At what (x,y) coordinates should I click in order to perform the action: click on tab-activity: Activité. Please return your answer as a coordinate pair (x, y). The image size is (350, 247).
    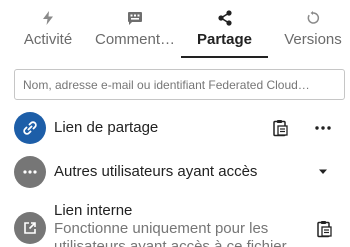
    Looking at the image, I should click on (48, 29).